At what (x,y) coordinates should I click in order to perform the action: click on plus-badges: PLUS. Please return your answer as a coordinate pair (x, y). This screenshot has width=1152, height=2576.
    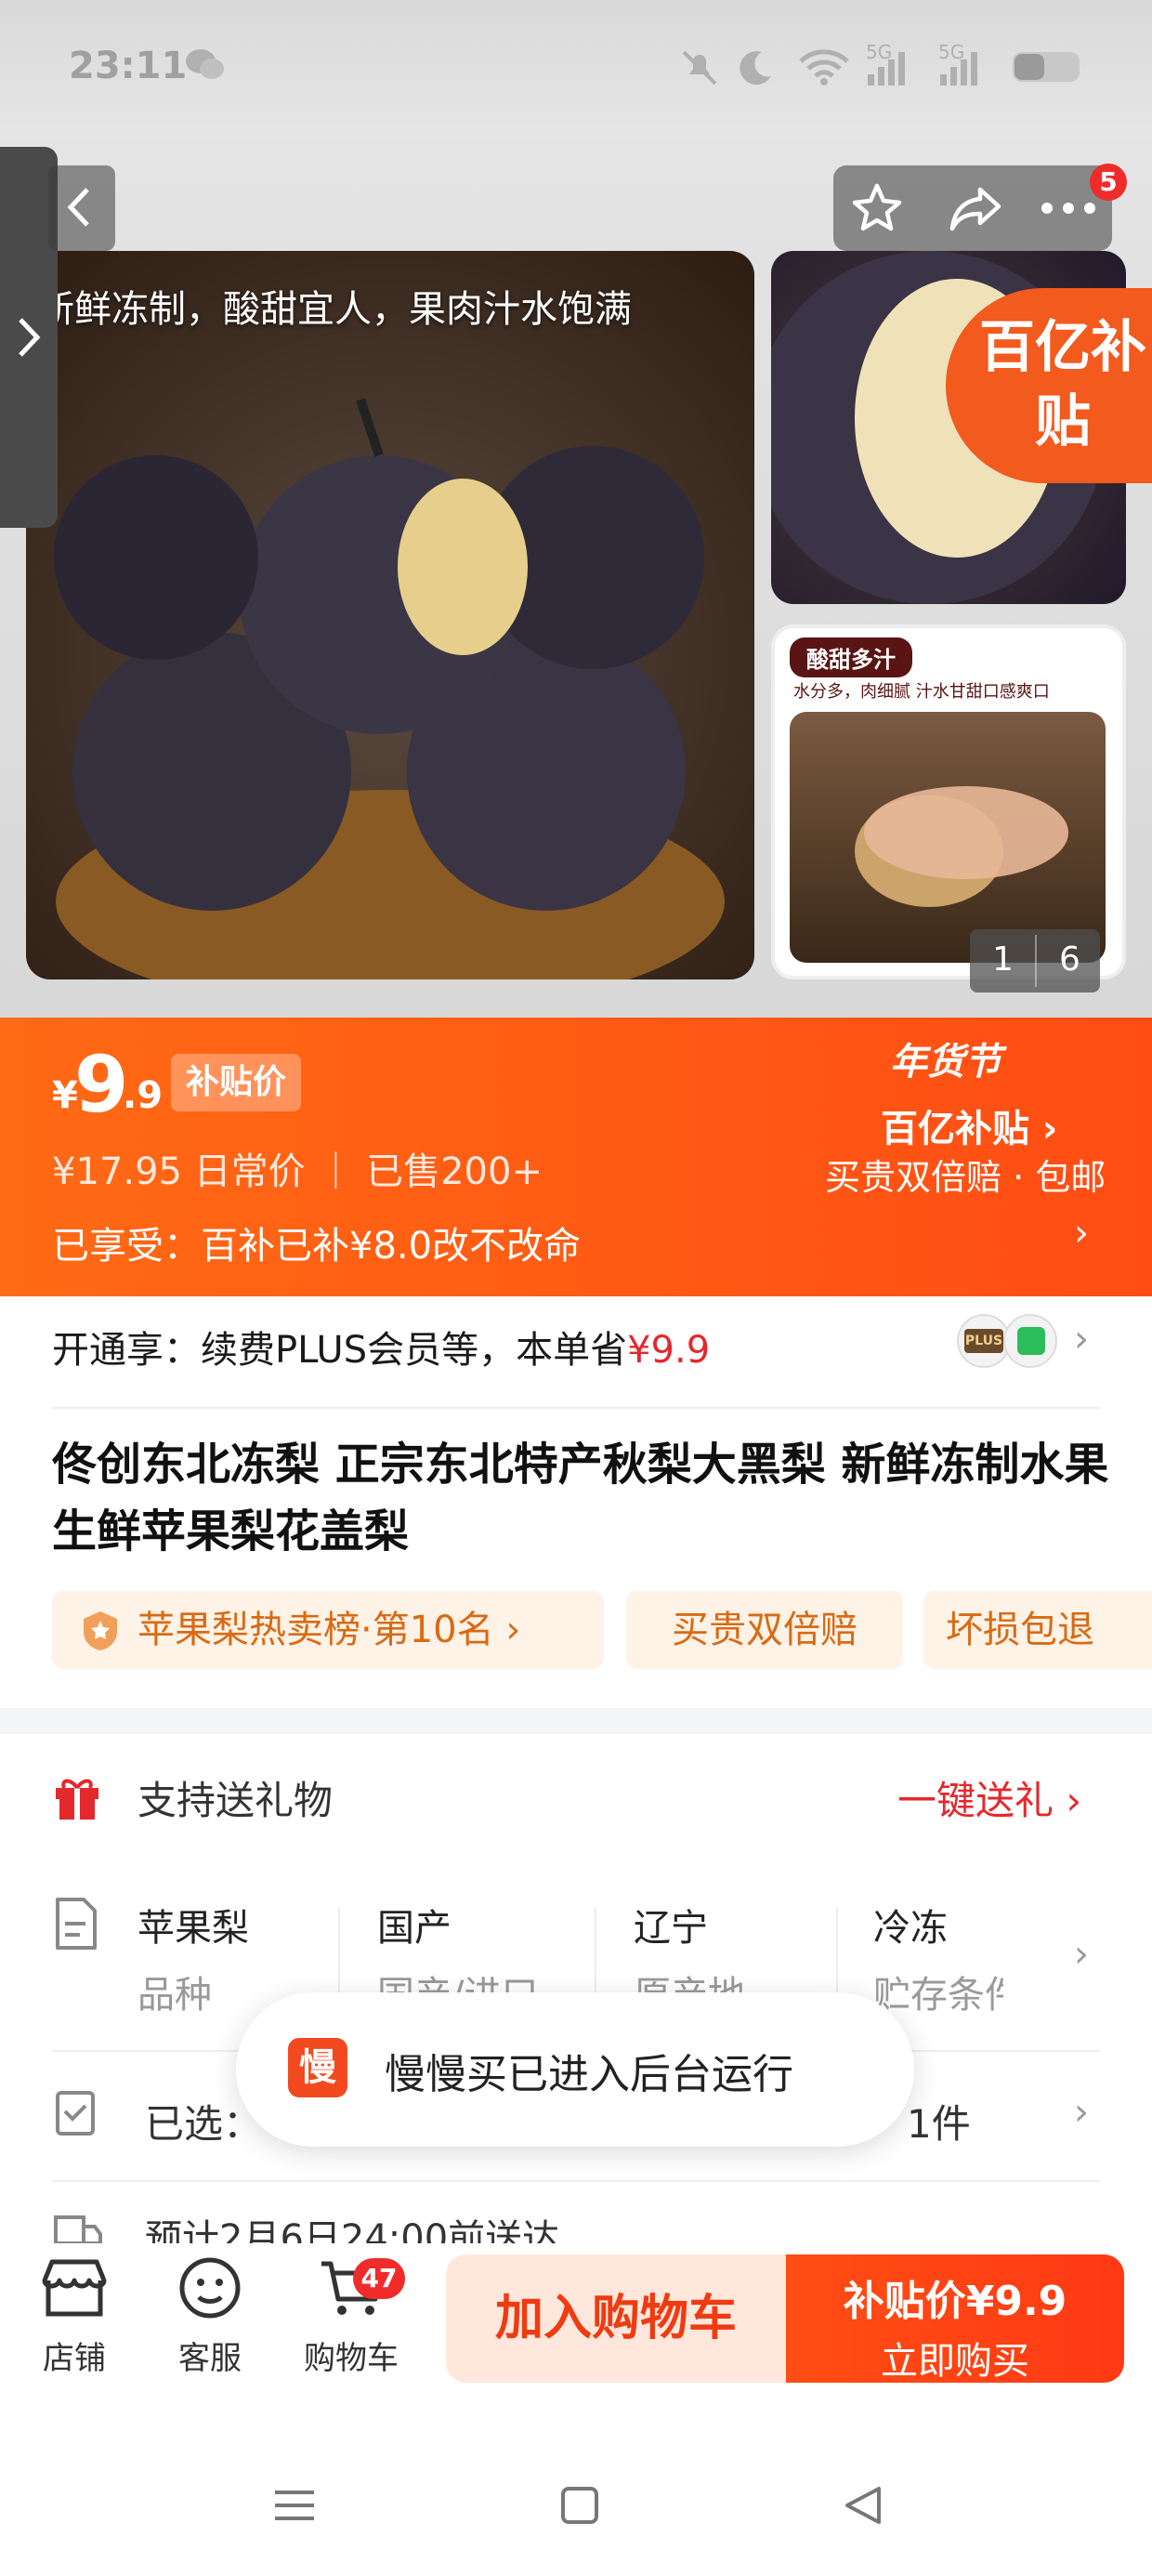
    Looking at the image, I should click on (1011, 1341).